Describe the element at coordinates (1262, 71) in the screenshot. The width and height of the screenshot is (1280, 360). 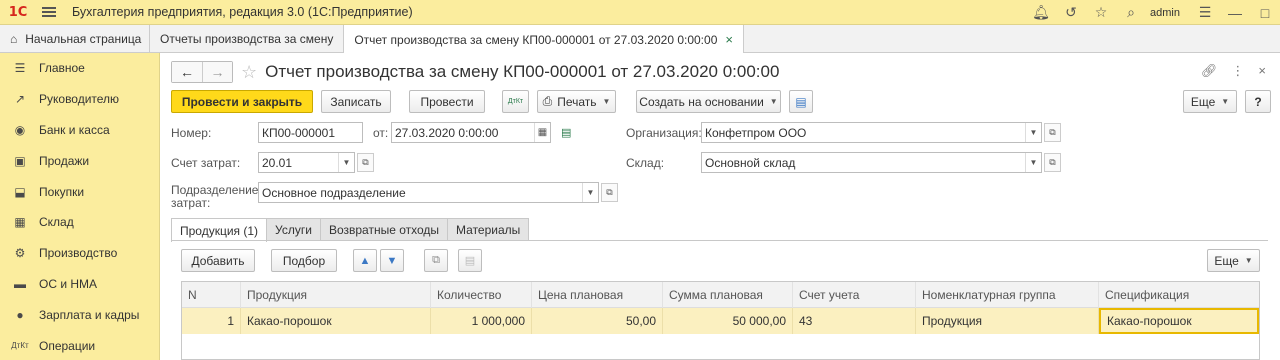
I see `close-icon: ×` at that location.